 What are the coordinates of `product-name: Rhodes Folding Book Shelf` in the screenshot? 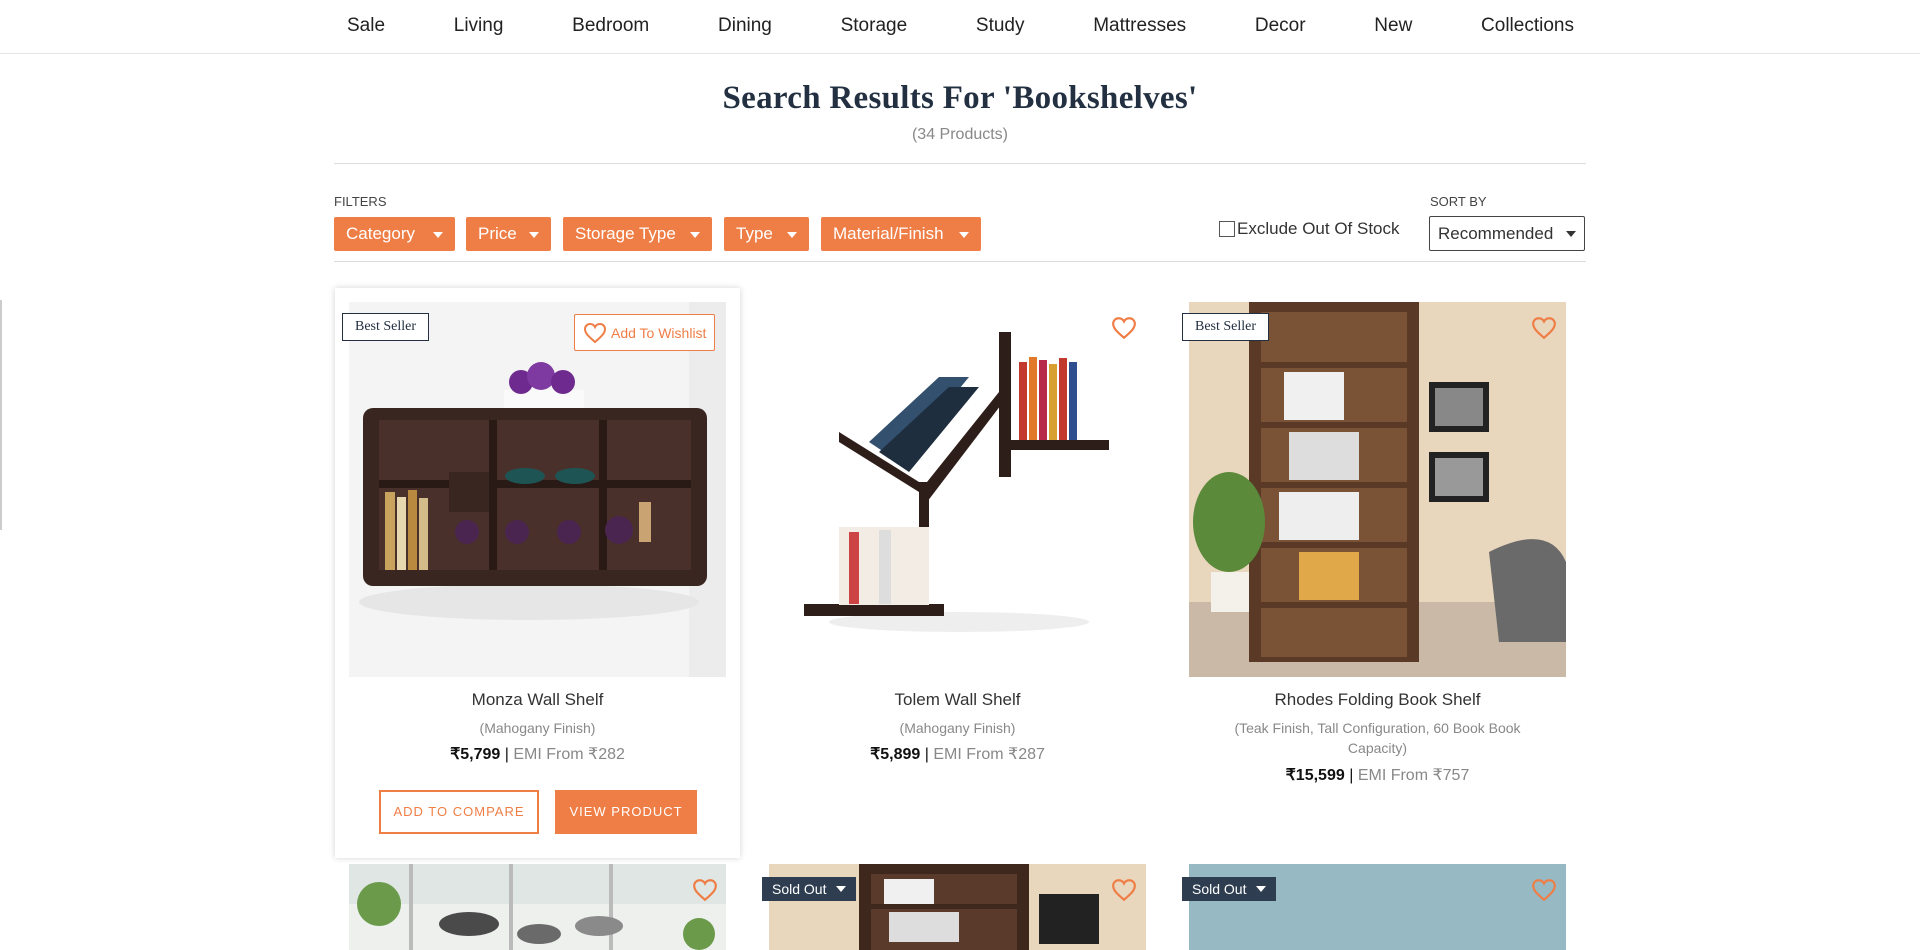 It's located at (1377, 700).